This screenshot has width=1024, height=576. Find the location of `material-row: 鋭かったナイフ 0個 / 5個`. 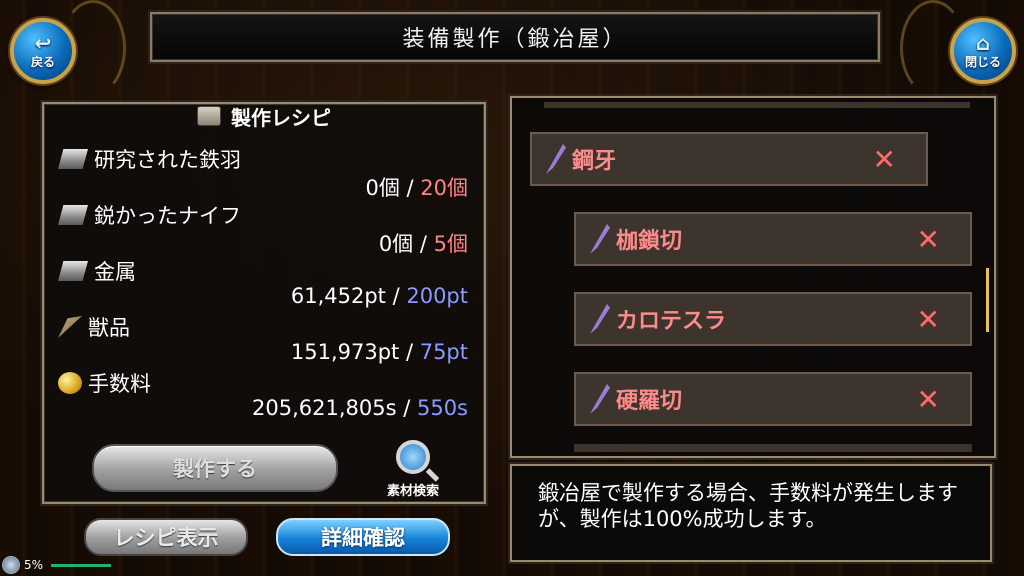

material-row: 鋭かったナイフ 0個 / 5個 is located at coordinates (263, 228).